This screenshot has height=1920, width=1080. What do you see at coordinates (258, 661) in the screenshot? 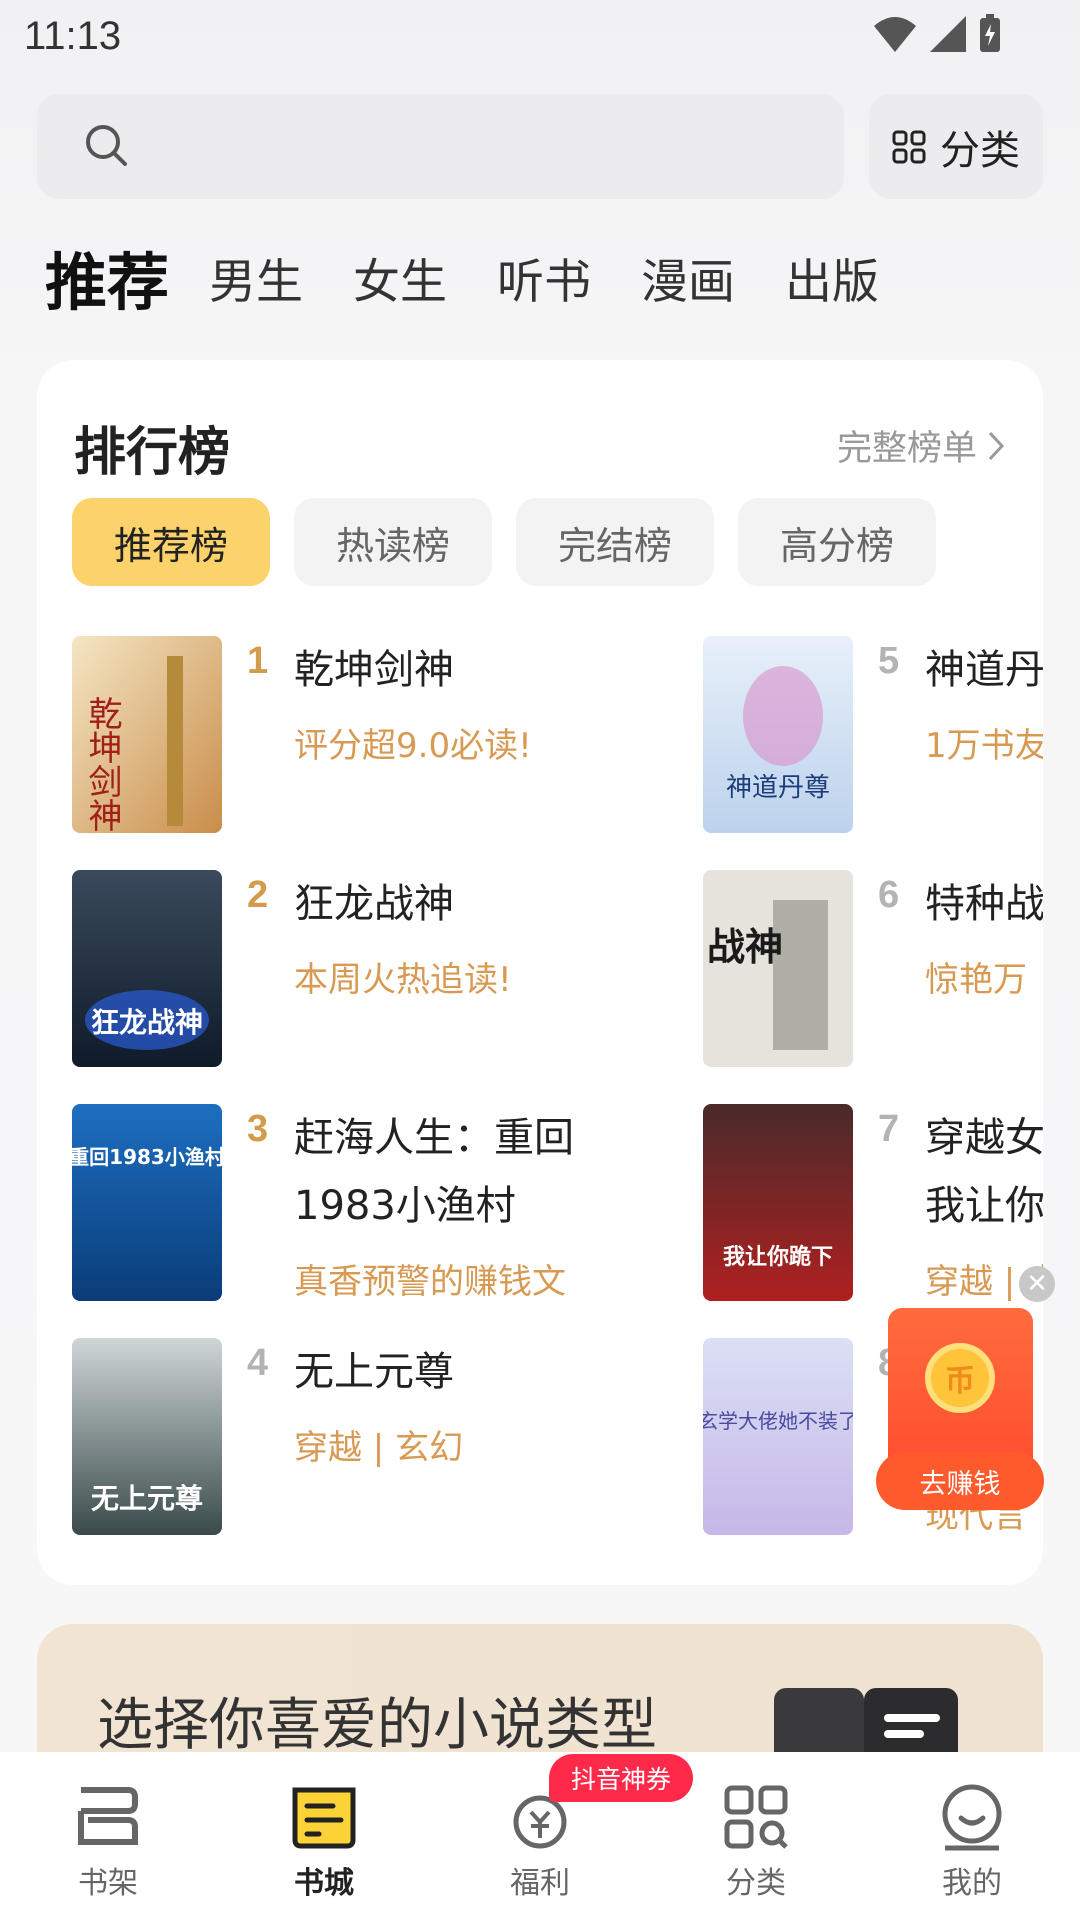
I see `rank-number: 1` at bounding box center [258, 661].